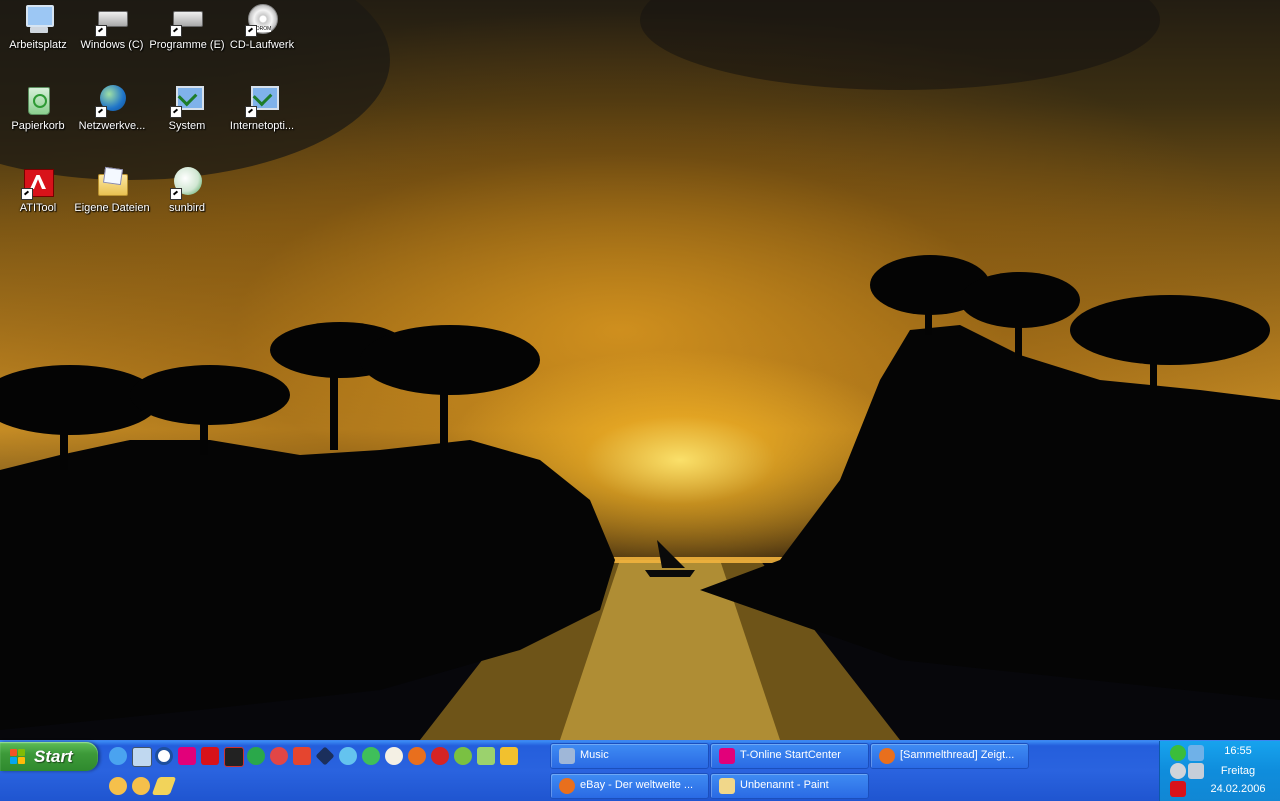 The image size is (1280, 801). I want to click on graphics-icon, so click(234, 757).